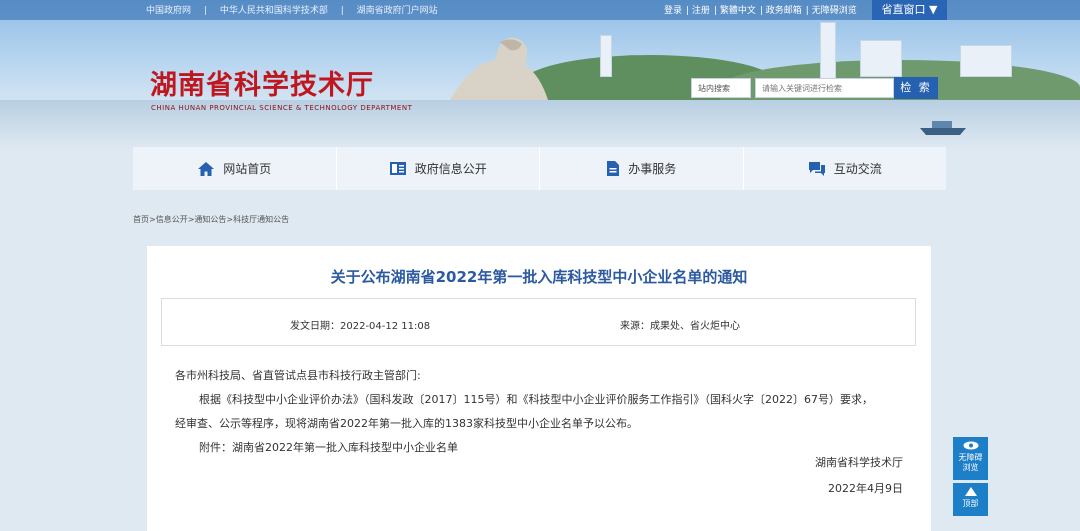 The width and height of the screenshot is (1080, 531). What do you see at coordinates (450, 169) in the screenshot?
I see `nav-gov-info-label: 政府信息公开` at bounding box center [450, 169].